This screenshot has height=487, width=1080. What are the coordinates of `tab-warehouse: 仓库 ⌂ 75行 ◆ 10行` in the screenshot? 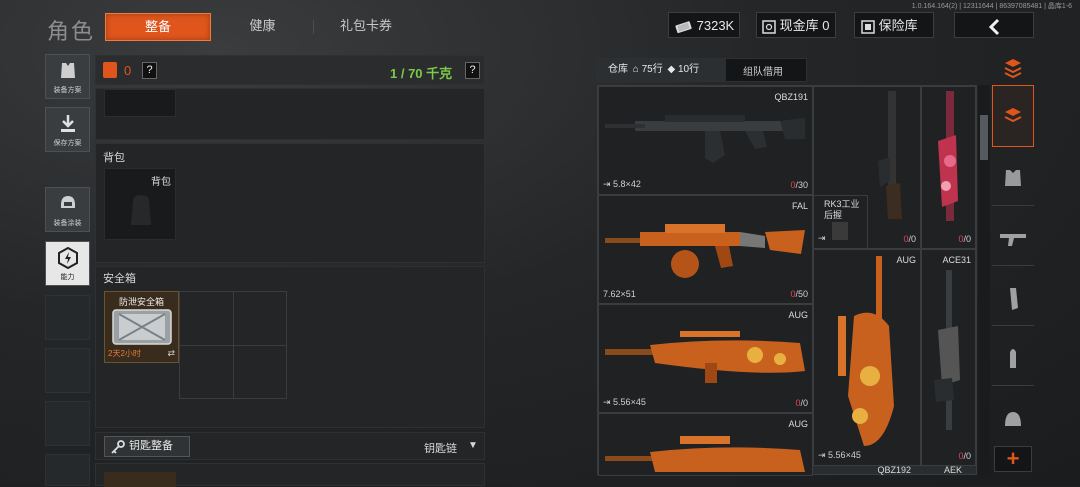 It's located at (662, 70).